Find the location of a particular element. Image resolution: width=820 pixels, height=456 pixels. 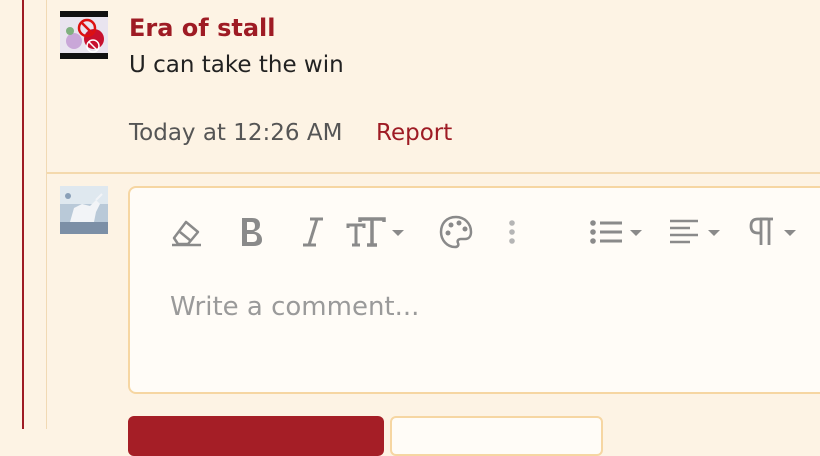

bold-icon is located at coordinates (252, 232).